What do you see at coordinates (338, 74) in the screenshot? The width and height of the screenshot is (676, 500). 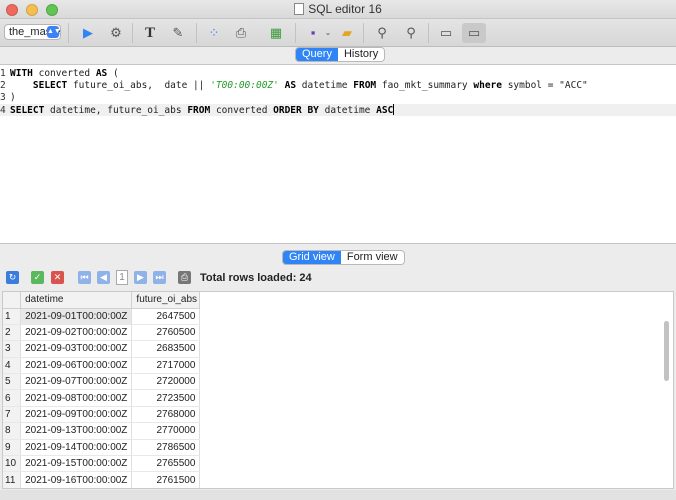 I see `code-line: 1 WITH converted AS (` at bounding box center [338, 74].